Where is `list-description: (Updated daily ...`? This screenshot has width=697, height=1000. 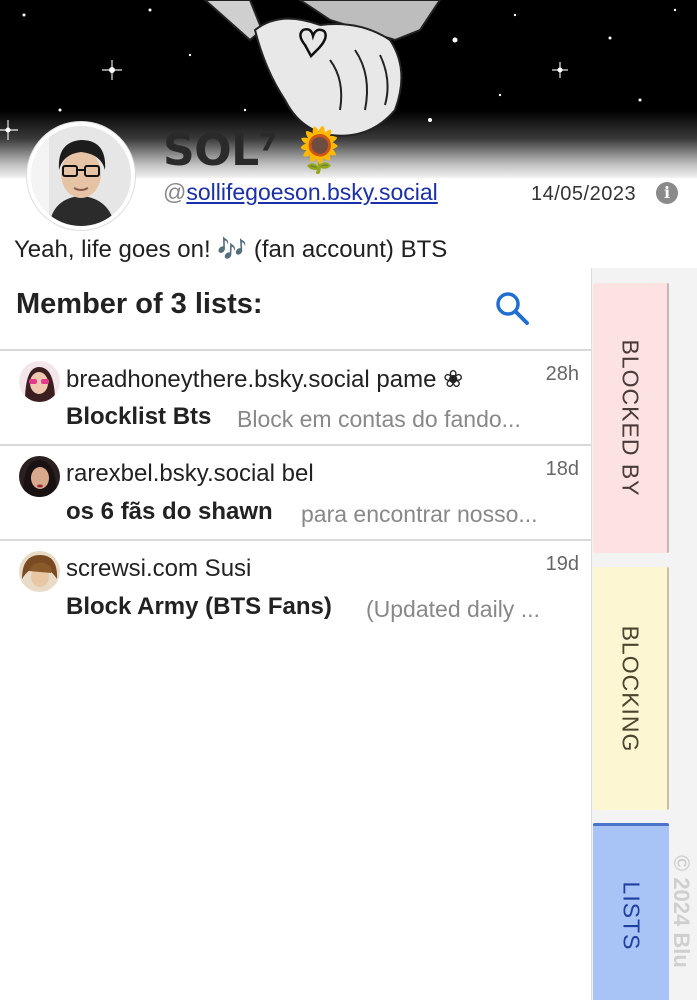 list-description: (Updated daily ... is located at coordinates (453, 609).